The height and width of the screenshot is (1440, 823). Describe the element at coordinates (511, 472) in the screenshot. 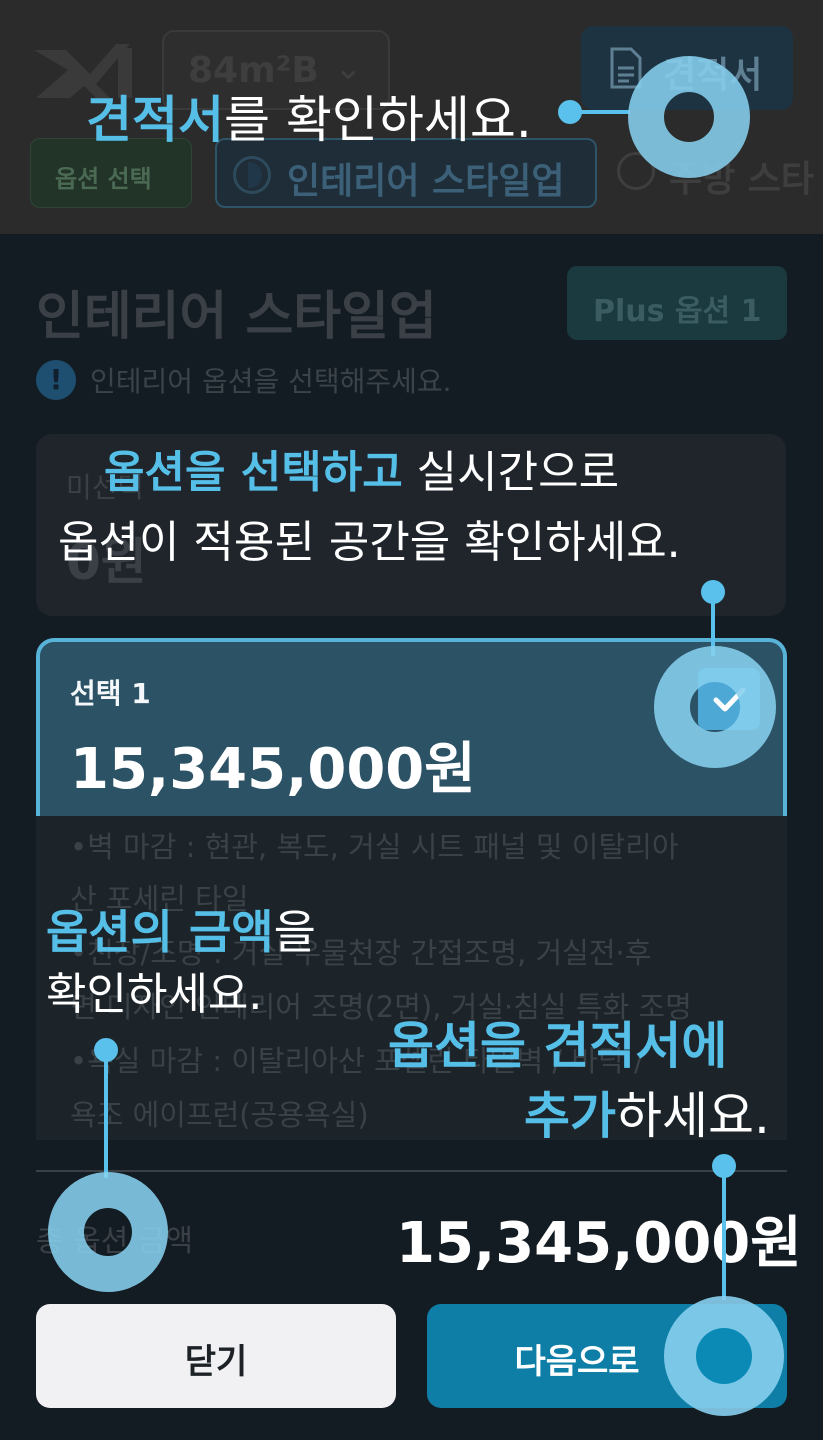

I see `coach-text: 실시간으로` at that location.